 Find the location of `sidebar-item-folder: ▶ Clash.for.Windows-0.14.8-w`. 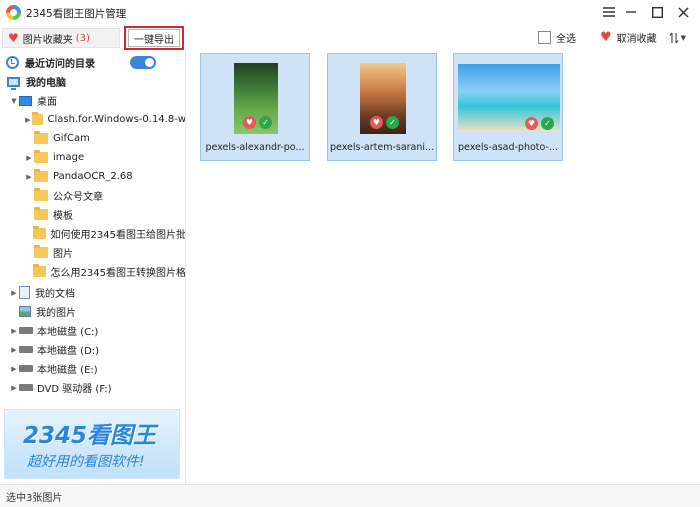

sidebar-item-folder: ▶ Clash.for.Windows-0.14.8-w is located at coordinates (92, 119).